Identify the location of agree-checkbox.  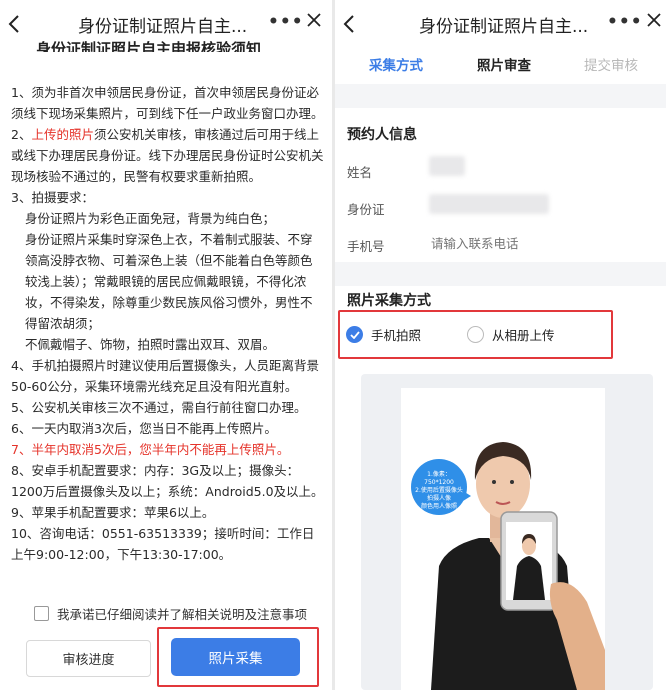
(41, 613).